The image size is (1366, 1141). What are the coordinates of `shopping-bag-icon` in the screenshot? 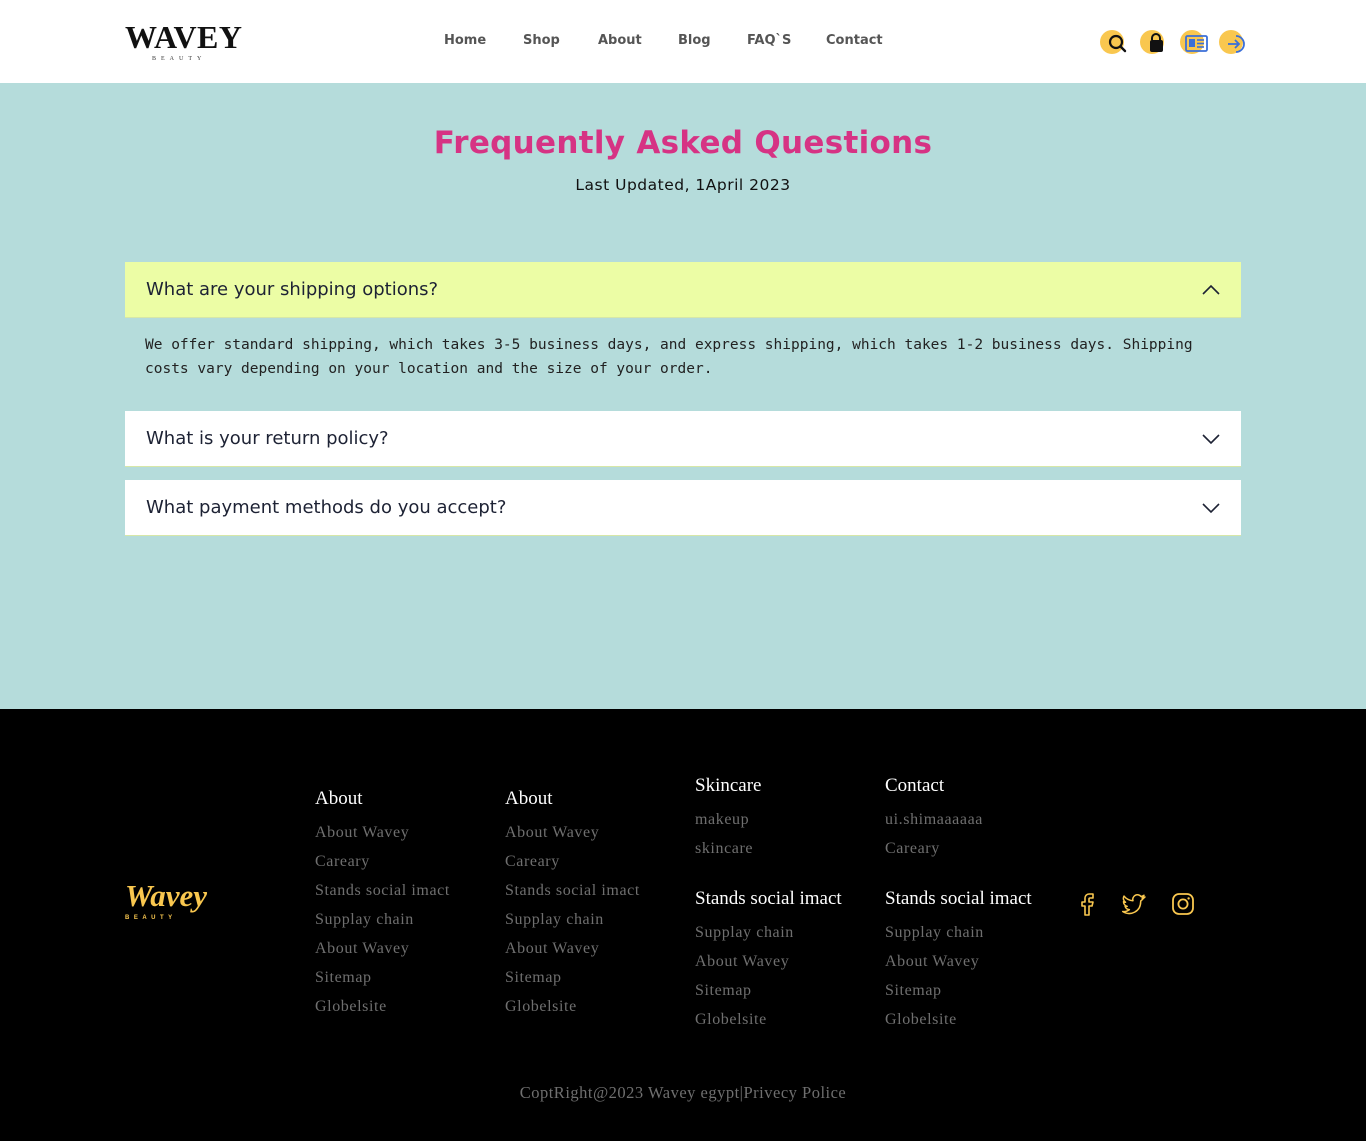 It's located at (1154, 42).